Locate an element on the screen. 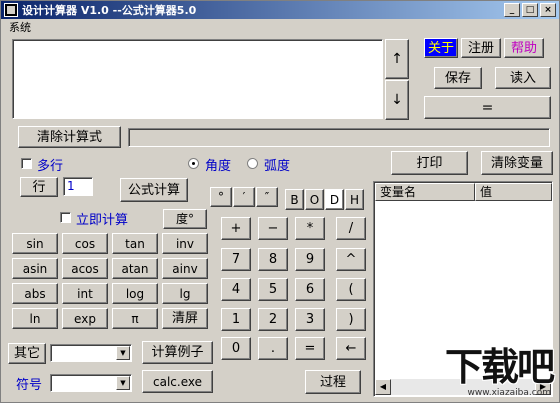 The width and height of the screenshot is (560, 403). symbol-dropdown: ▼ is located at coordinates (91, 383).